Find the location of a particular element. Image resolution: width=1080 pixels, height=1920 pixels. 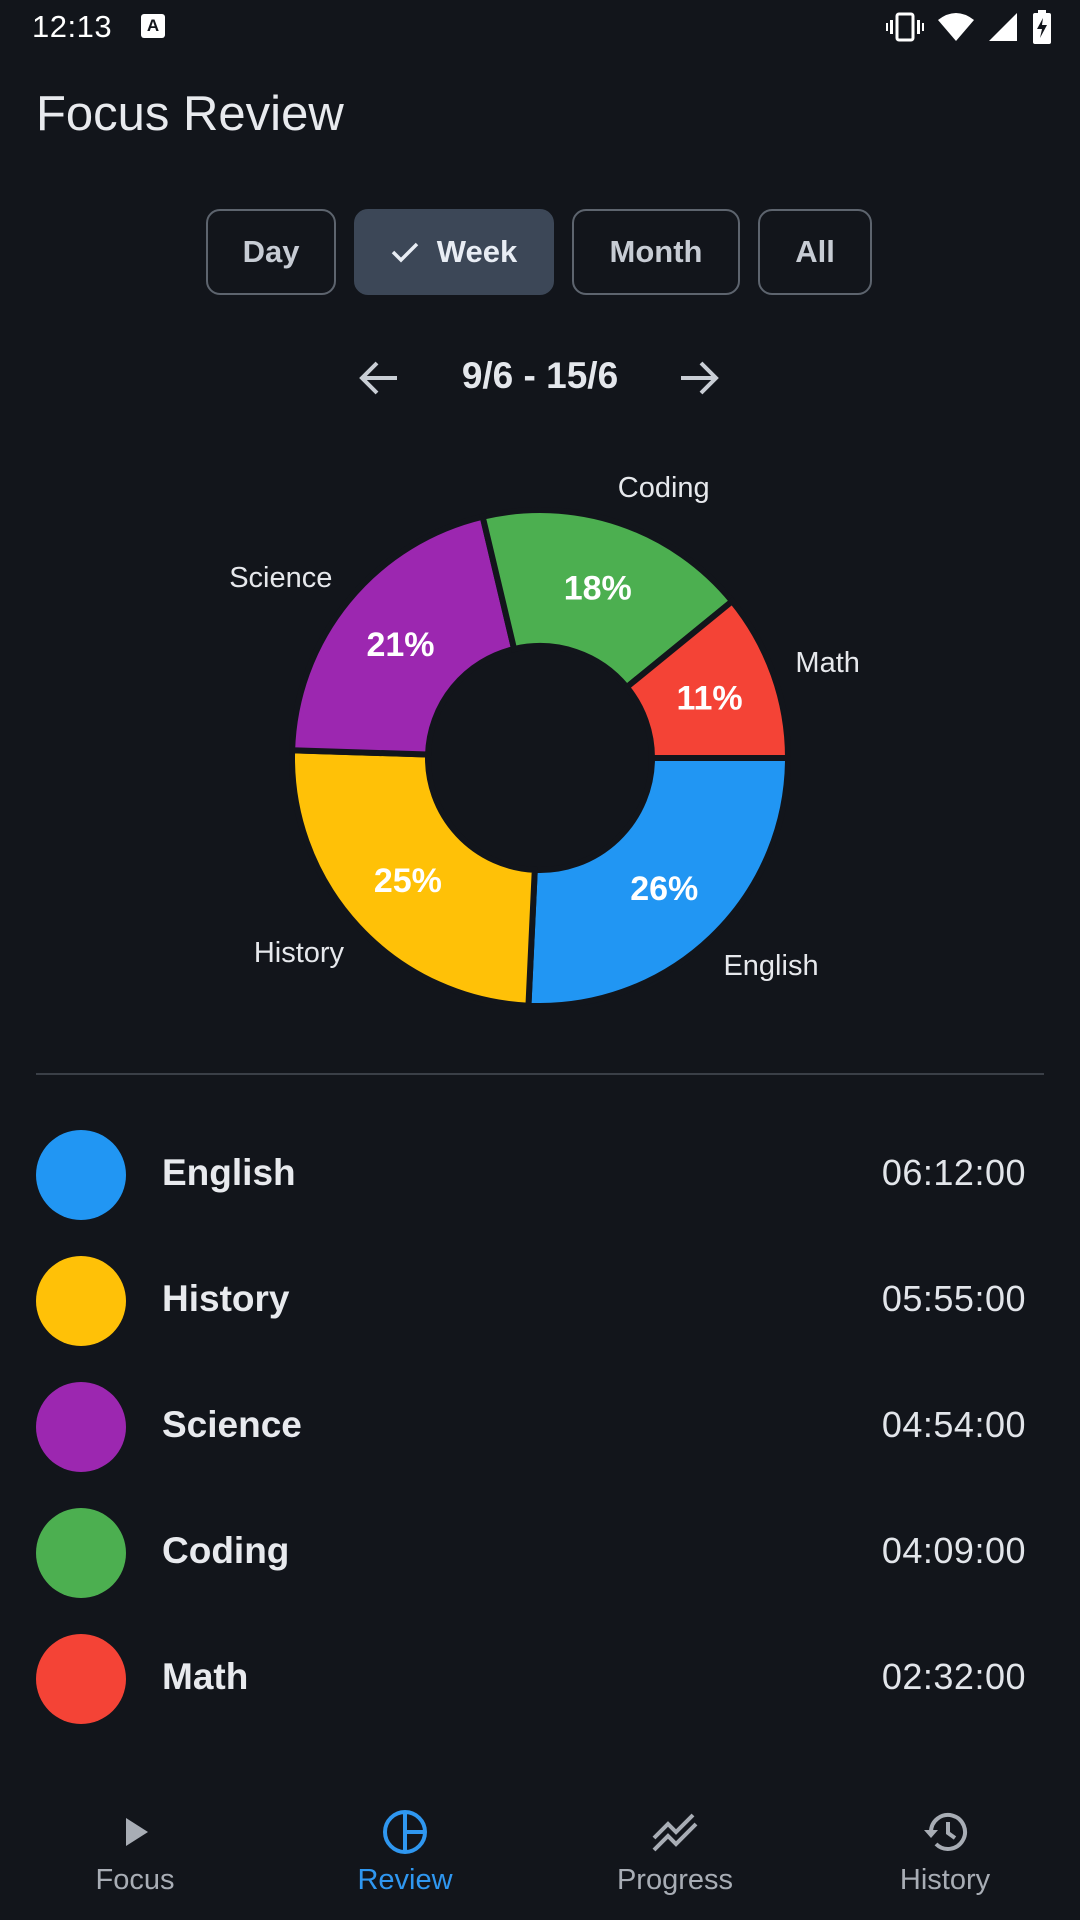

play-icon is located at coordinates (135, 1832).